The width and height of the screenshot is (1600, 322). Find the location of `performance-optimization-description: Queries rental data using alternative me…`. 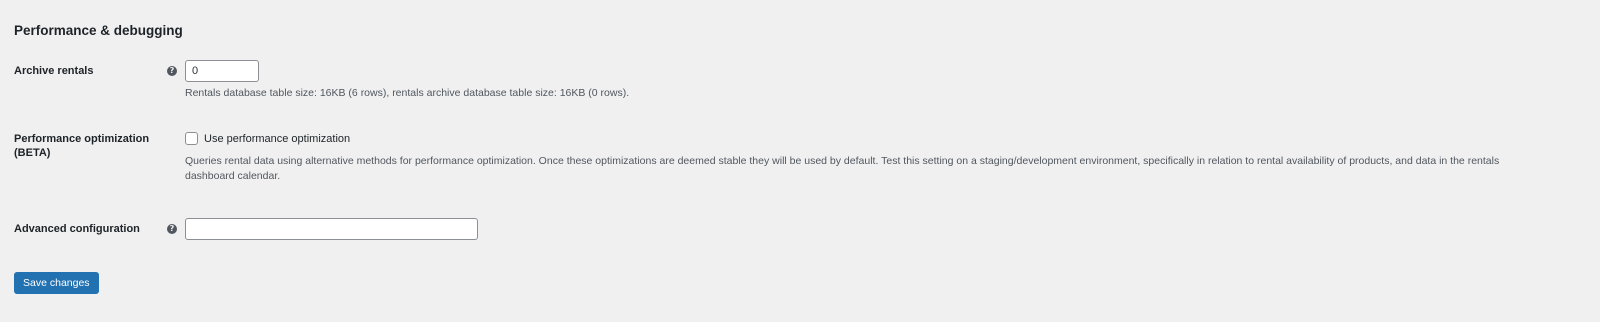

performance-optimization-description: Queries rental data using alternative me… is located at coordinates (842, 168).